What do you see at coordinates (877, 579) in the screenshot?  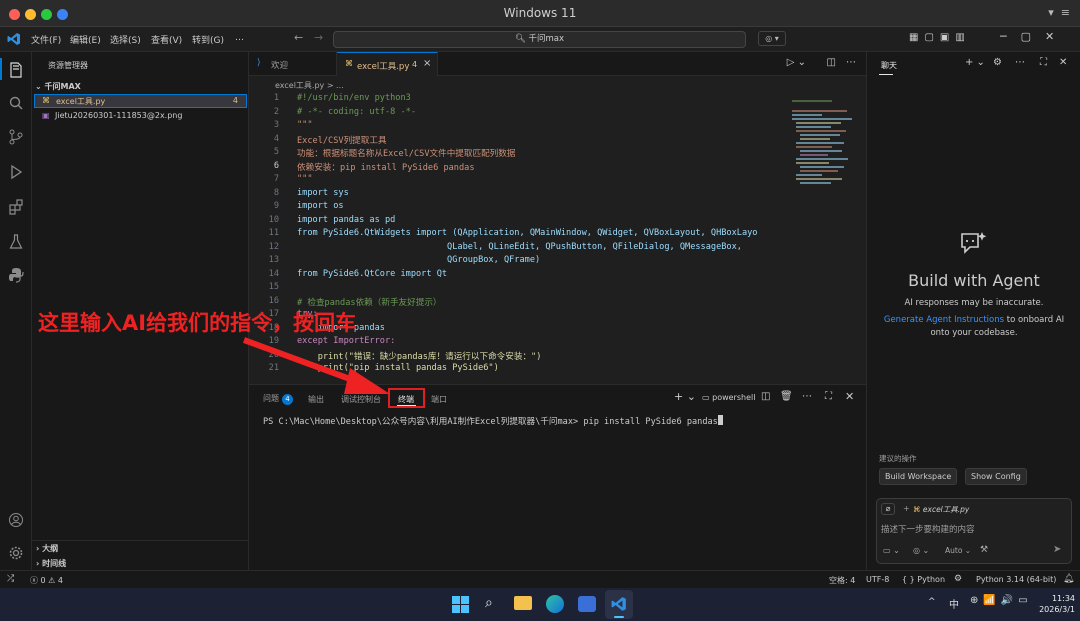 I see `encoding-status: UTF-8` at bounding box center [877, 579].